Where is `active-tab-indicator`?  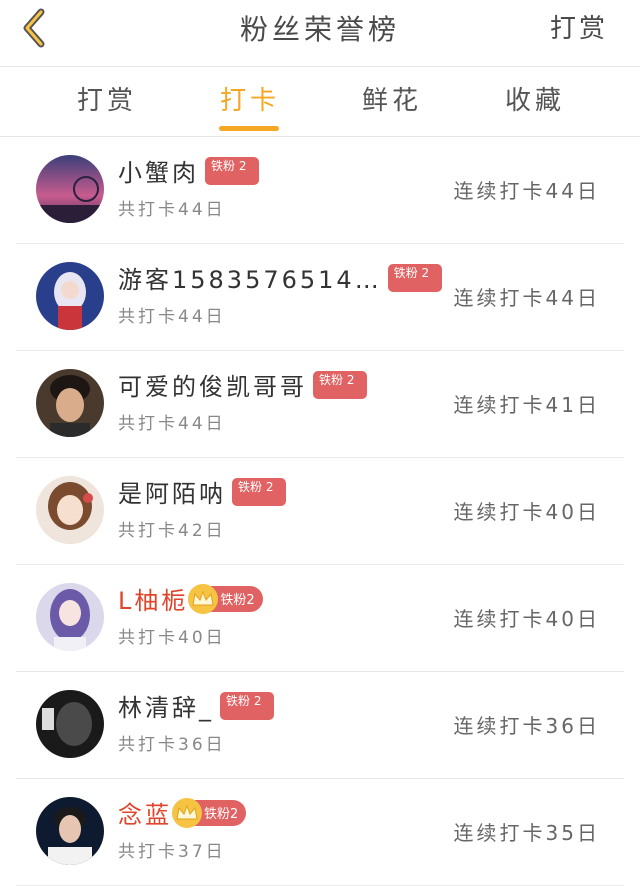 active-tab-indicator is located at coordinates (249, 128).